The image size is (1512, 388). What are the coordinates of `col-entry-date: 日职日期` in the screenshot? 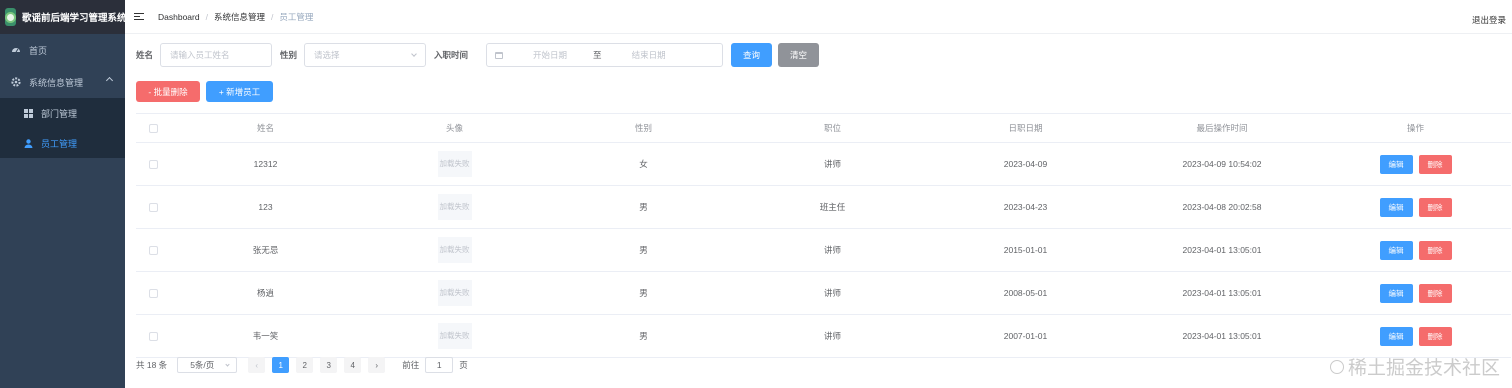 It's located at (1025, 128).